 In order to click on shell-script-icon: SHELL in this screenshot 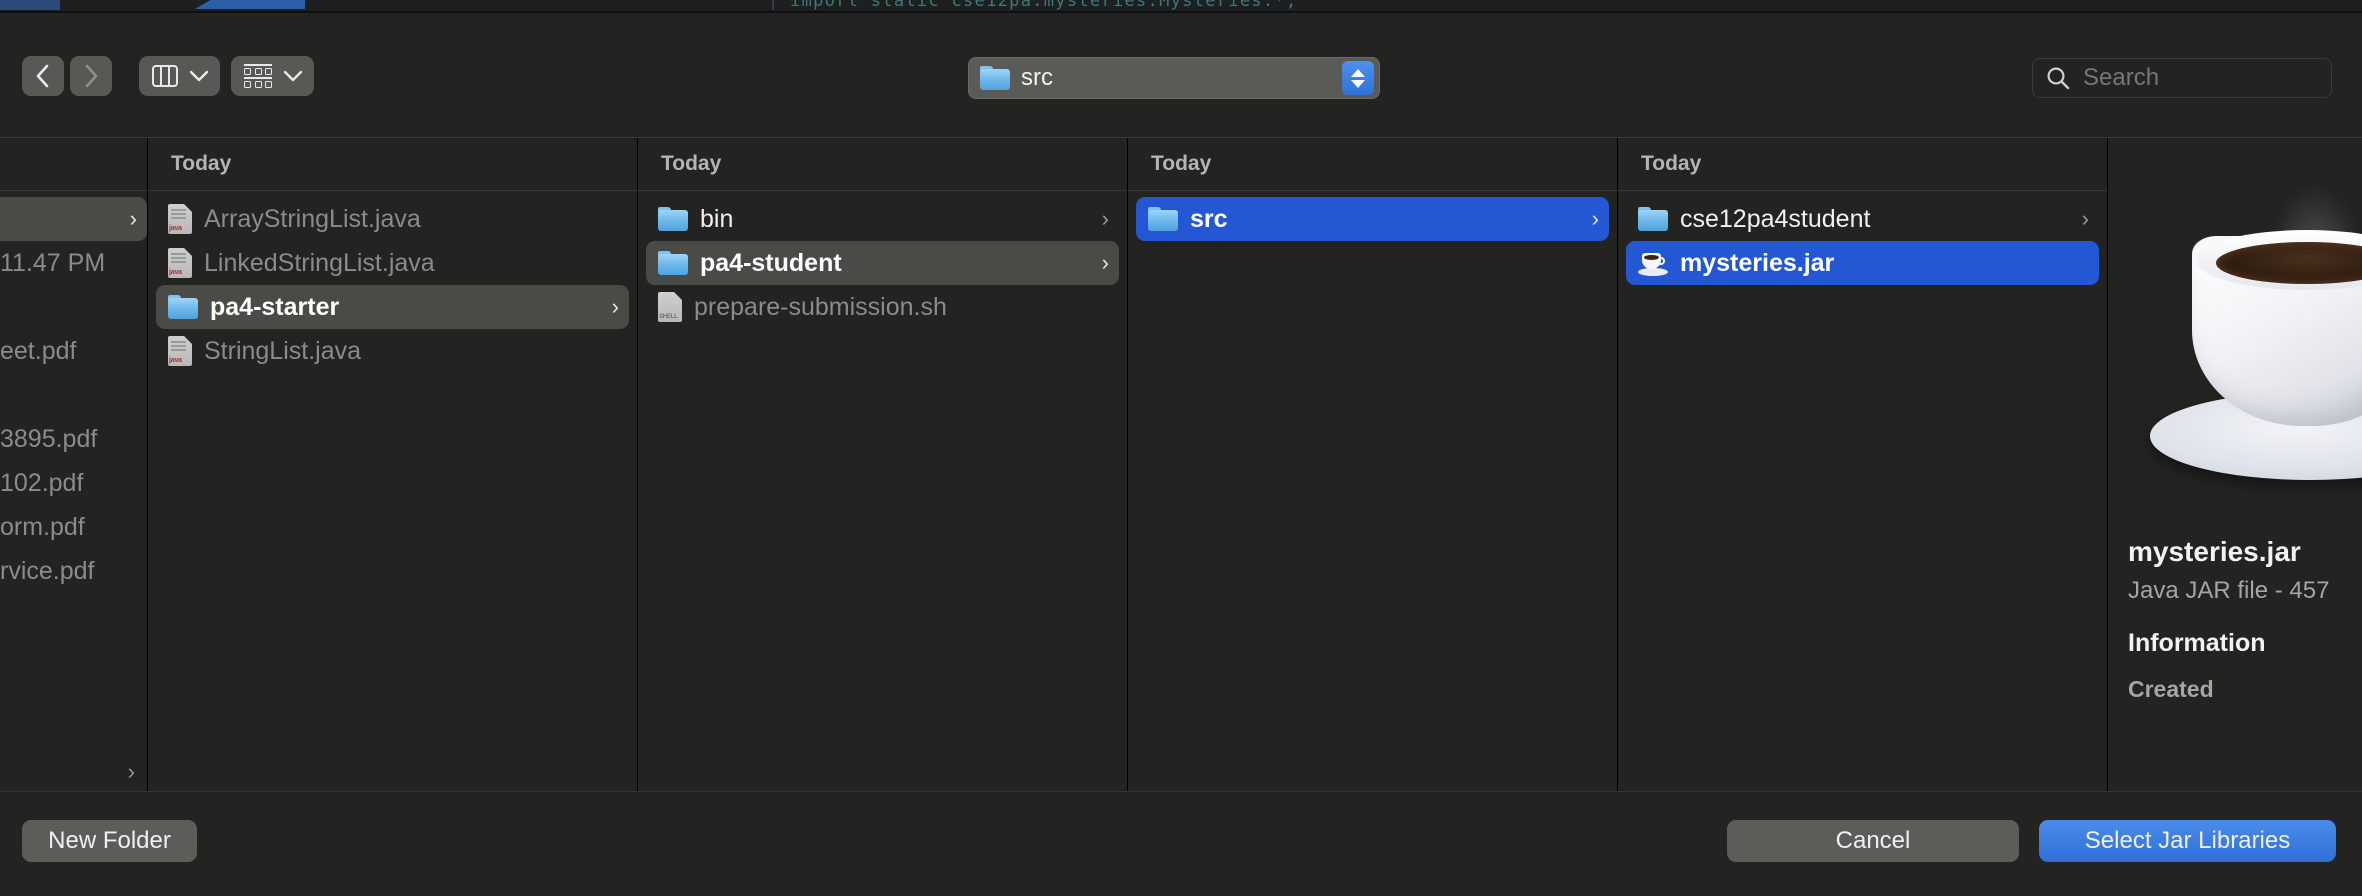, I will do `click(670, 307)`.